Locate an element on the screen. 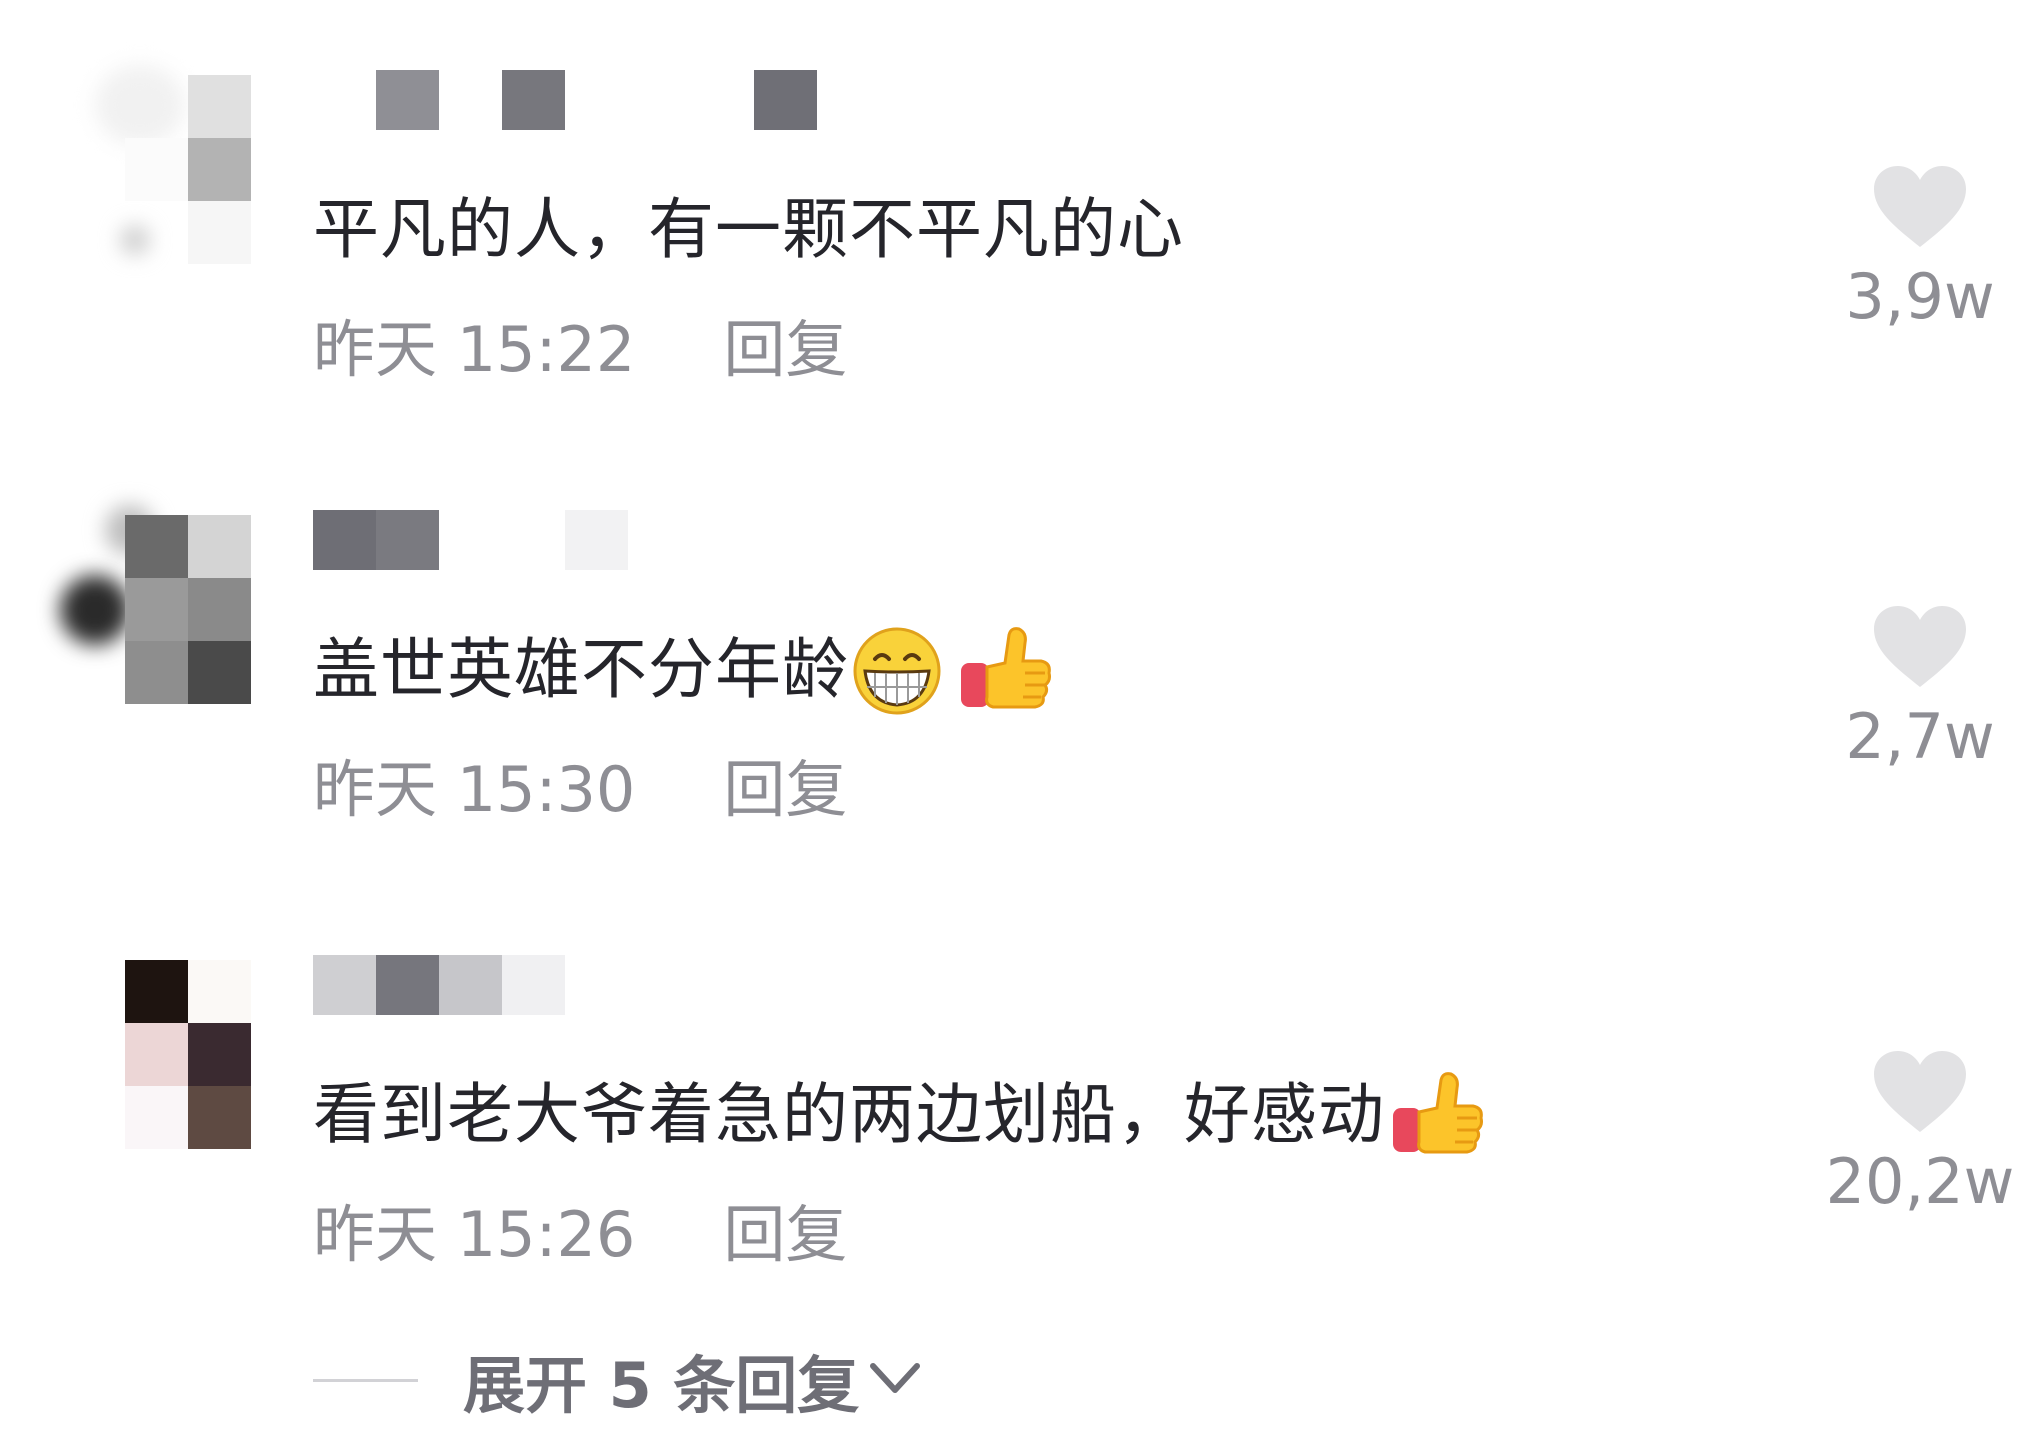 Image resolution: width=2022 pixels, height=1440 pixels. like-count: 20,2w is located at coordinates (1920, 1181).